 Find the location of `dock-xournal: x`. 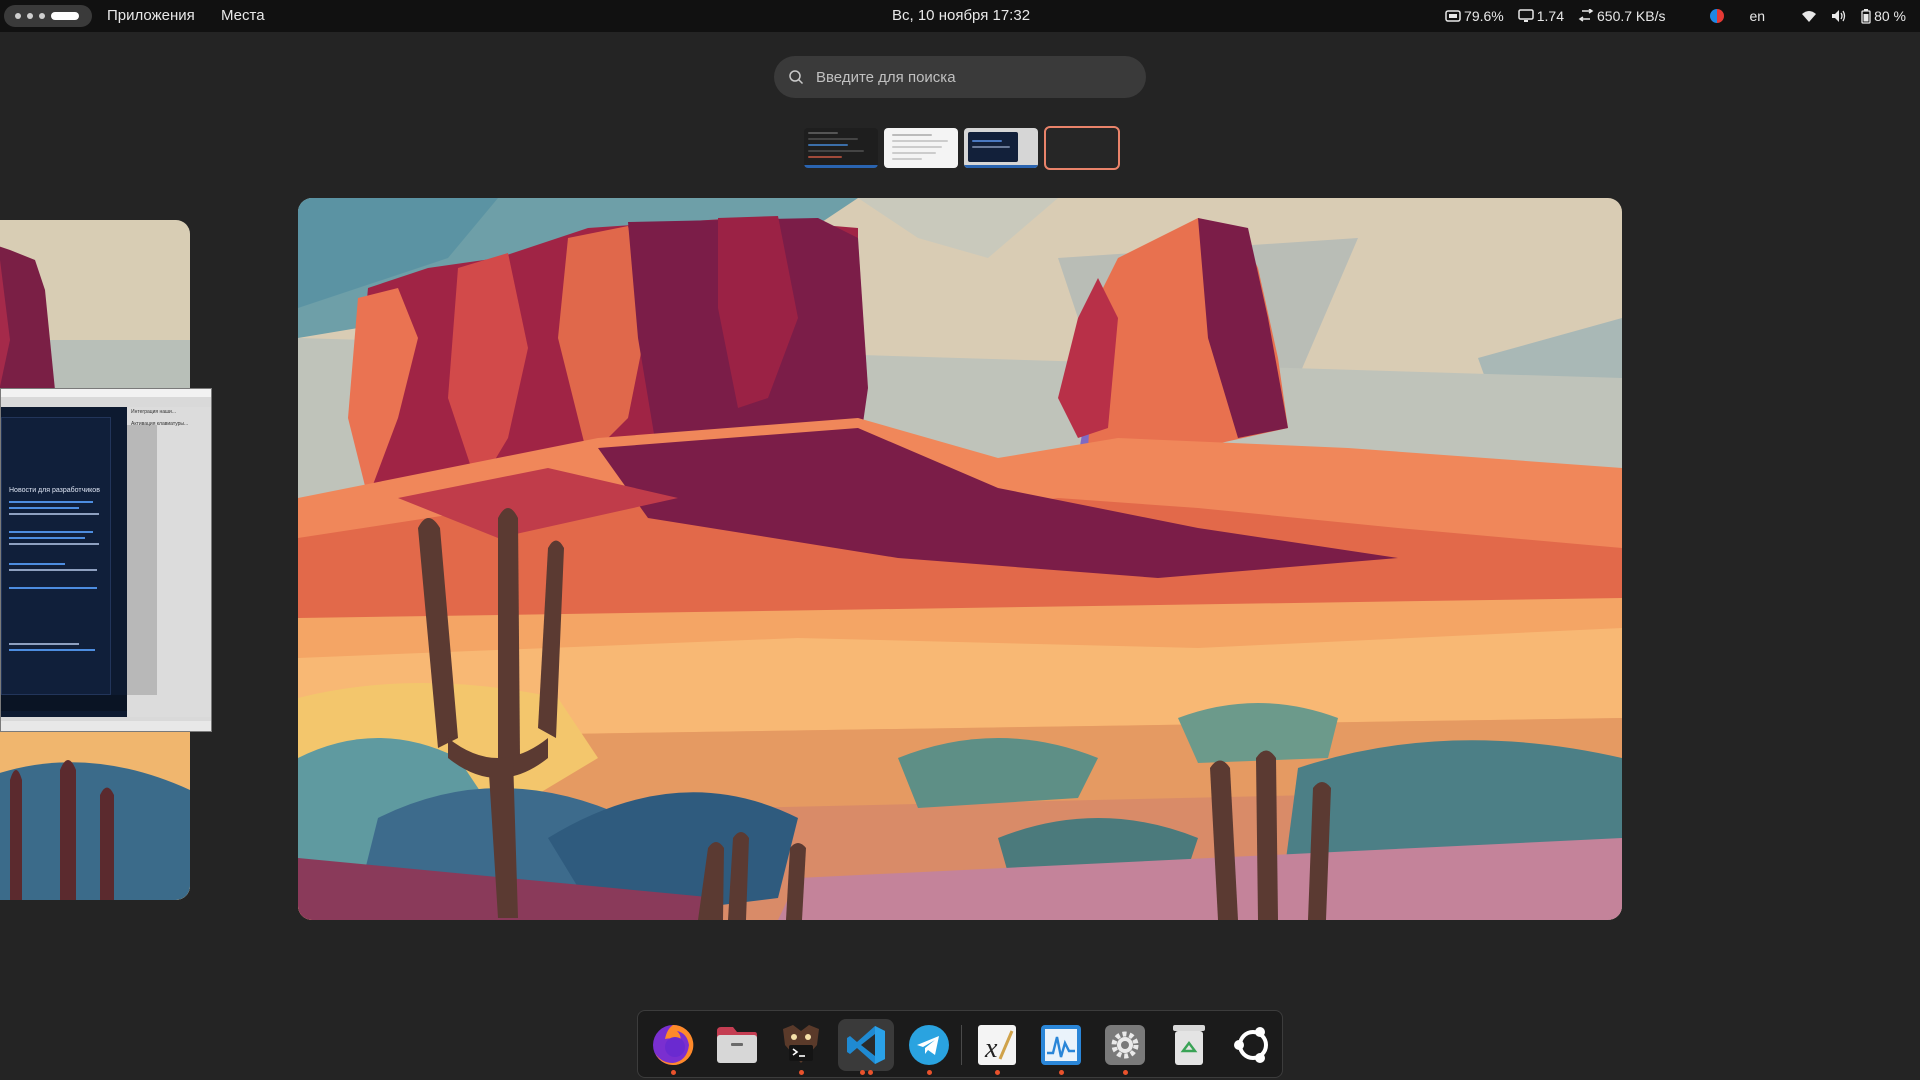

dock-xournal: x is located at coordinates (997, 1047).